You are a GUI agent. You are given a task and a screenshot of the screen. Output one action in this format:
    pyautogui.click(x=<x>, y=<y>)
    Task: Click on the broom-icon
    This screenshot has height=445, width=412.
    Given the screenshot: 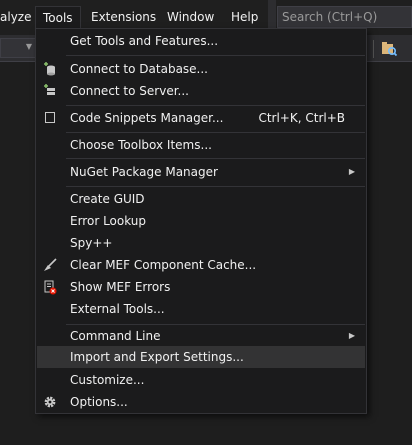 What is the action you would take?
    pyautogui.click(x=50, y=264)
    